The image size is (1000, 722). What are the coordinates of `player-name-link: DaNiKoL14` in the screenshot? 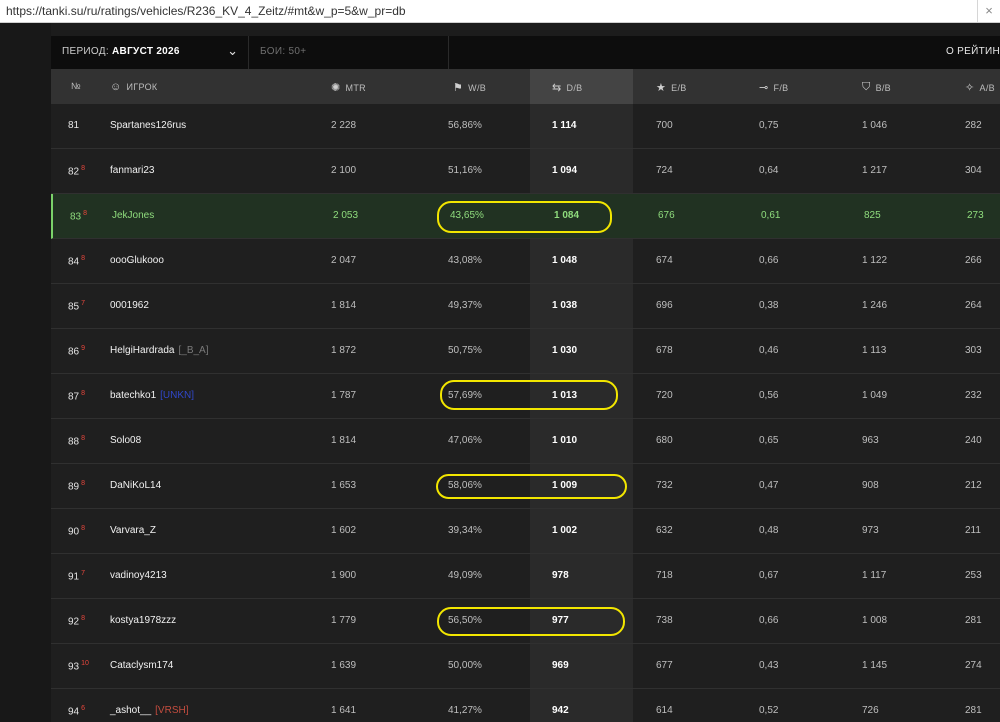 It's located at (135, 485).